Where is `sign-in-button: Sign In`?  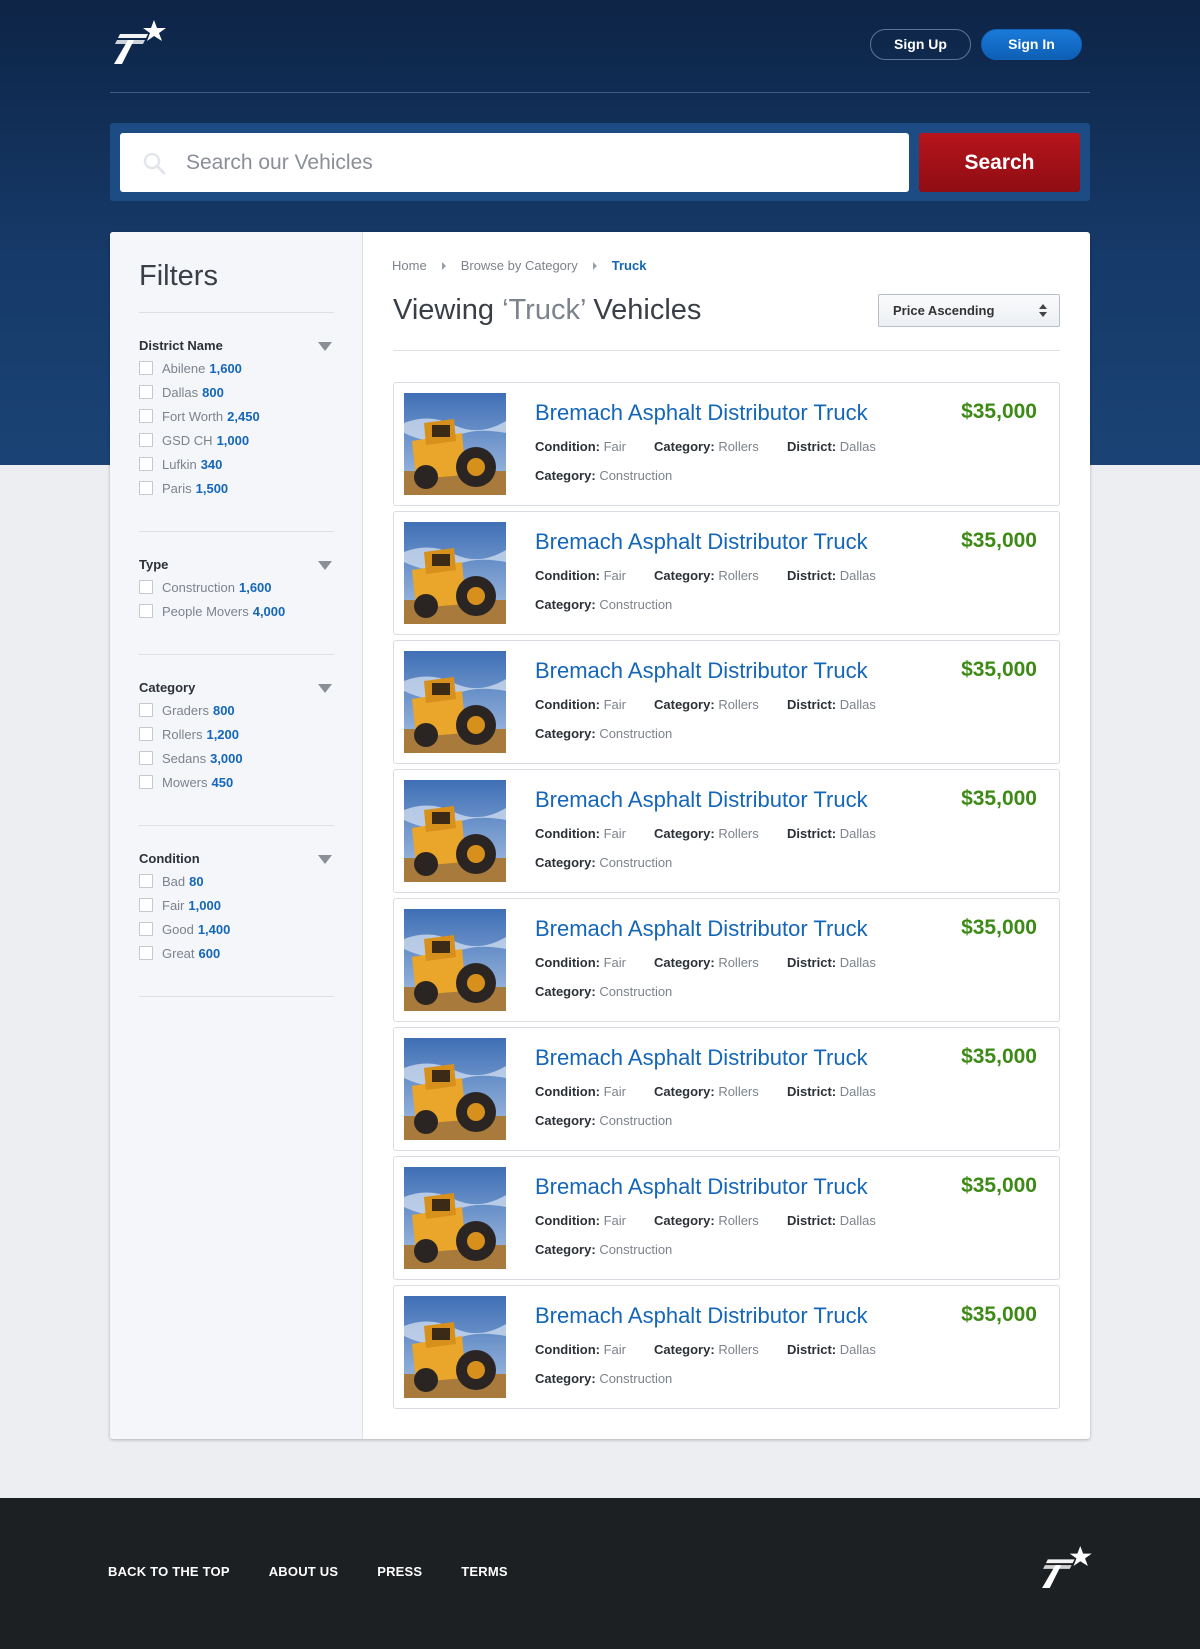
sign-in-button: Sign In is located at coordinates (1031, 44).